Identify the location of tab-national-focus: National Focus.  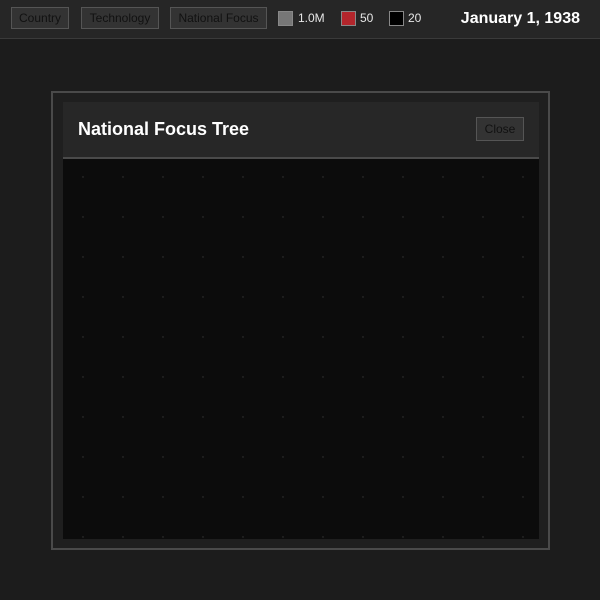
(218, 18).